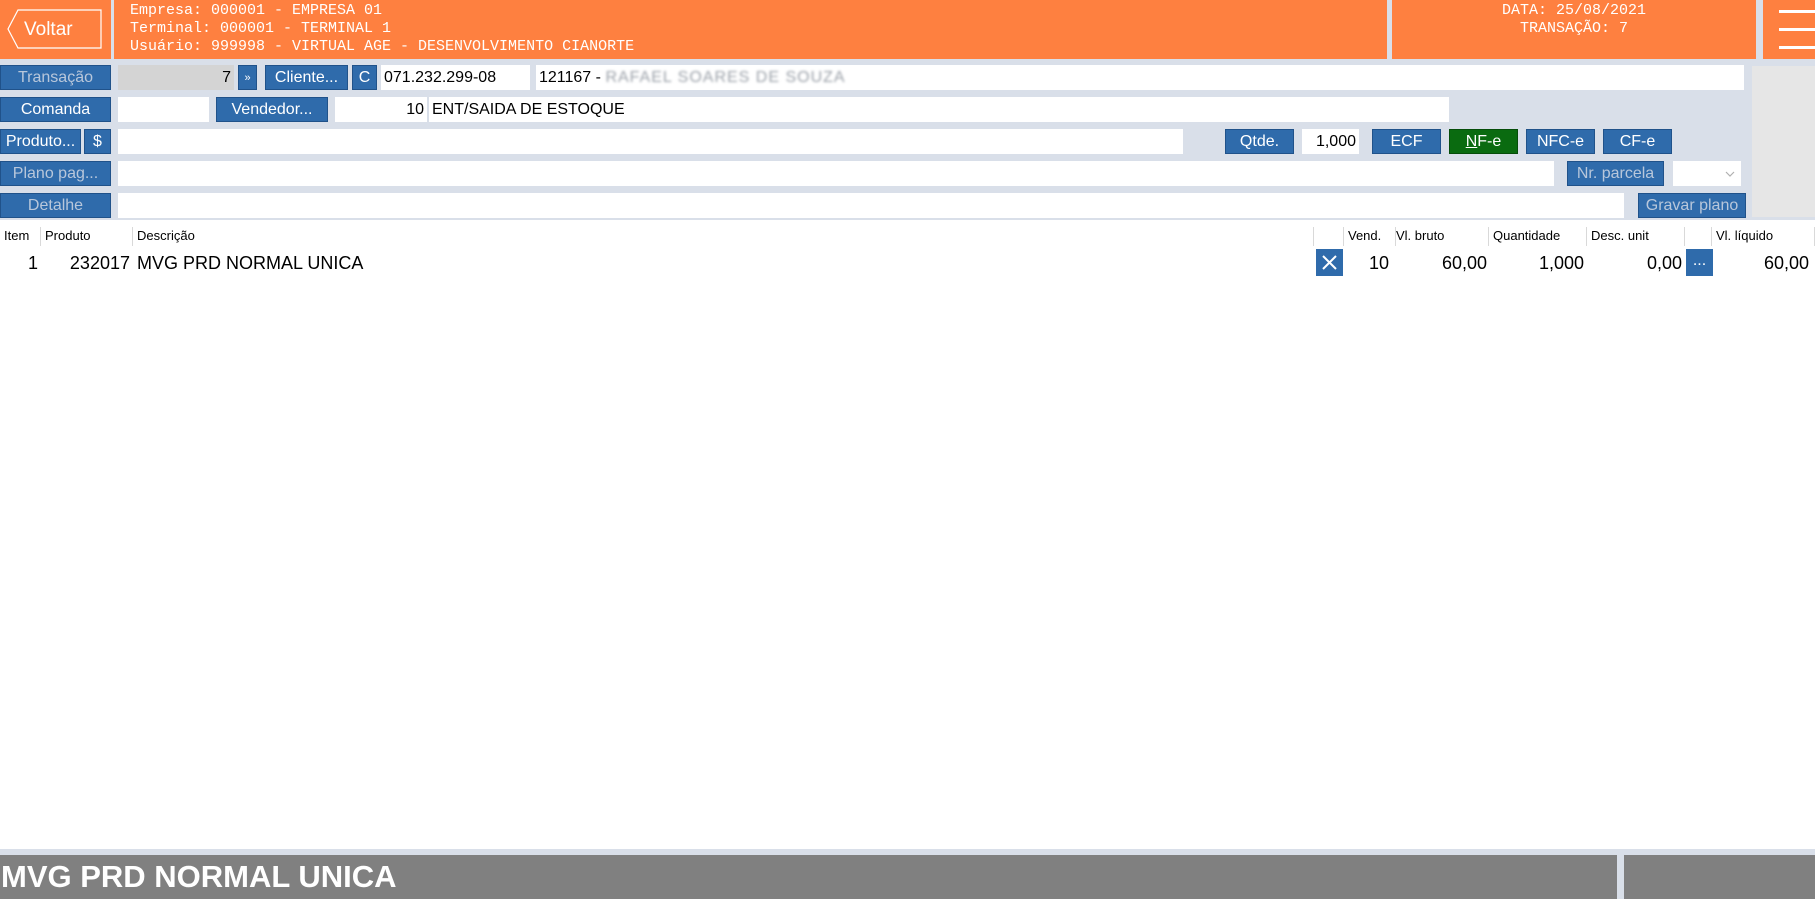  What do you see at coordinates (1330, 141) in the screenshot?
I see `qtde-field: 1,000` at bounding box center [1330, 141].